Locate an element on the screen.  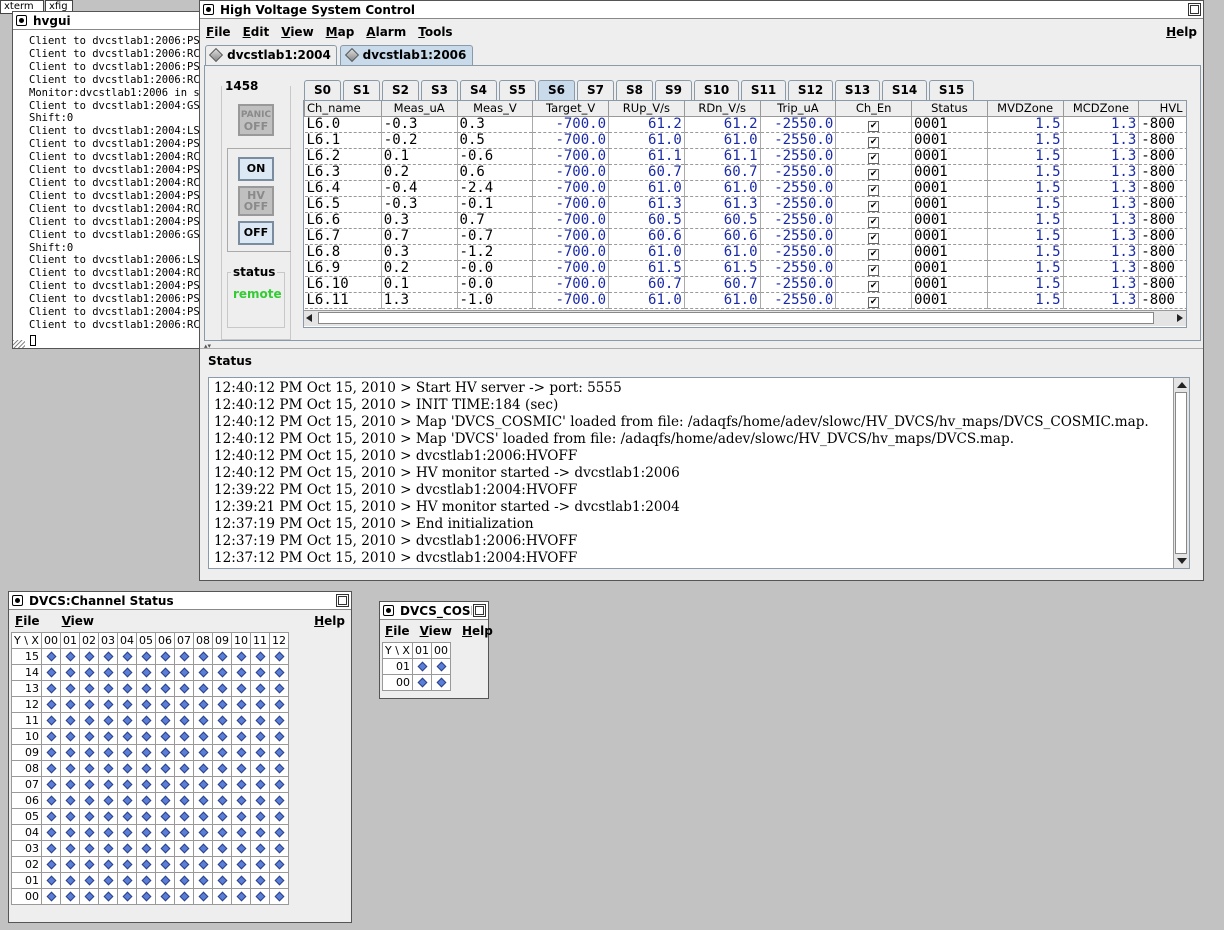
tab-slot-s0: S0 is located at coordinates (322, 90).